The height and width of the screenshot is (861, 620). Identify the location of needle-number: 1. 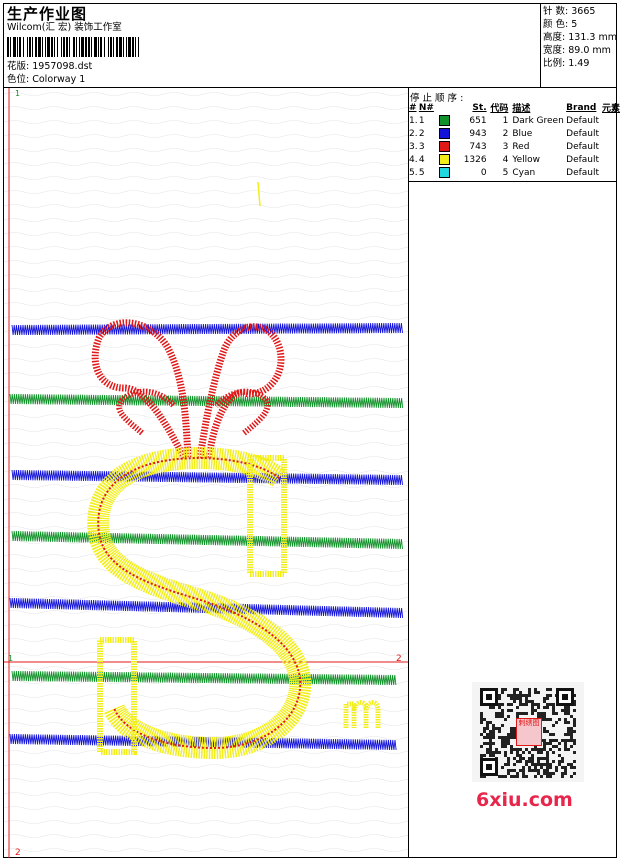
(421, 121).